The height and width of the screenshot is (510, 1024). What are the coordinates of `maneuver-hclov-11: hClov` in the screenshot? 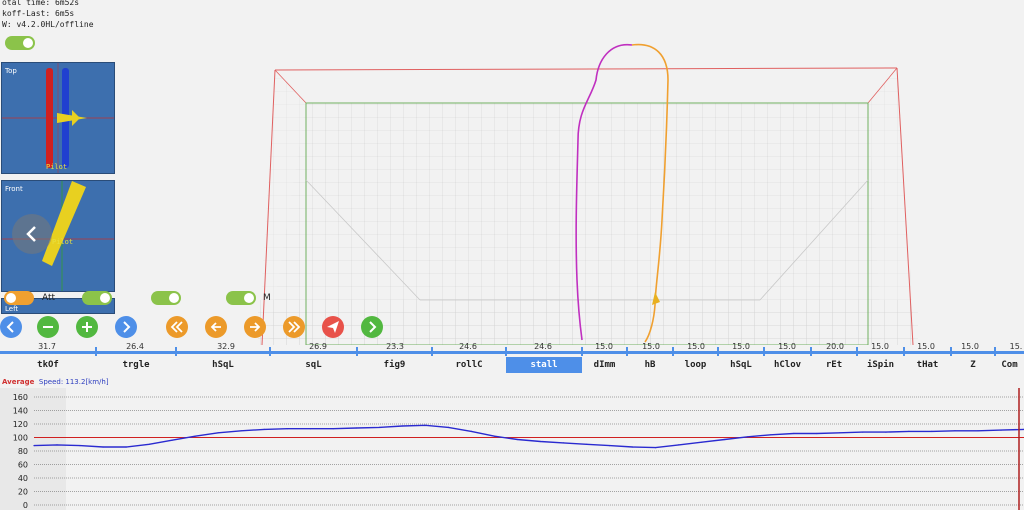 It's located at (787, 365).